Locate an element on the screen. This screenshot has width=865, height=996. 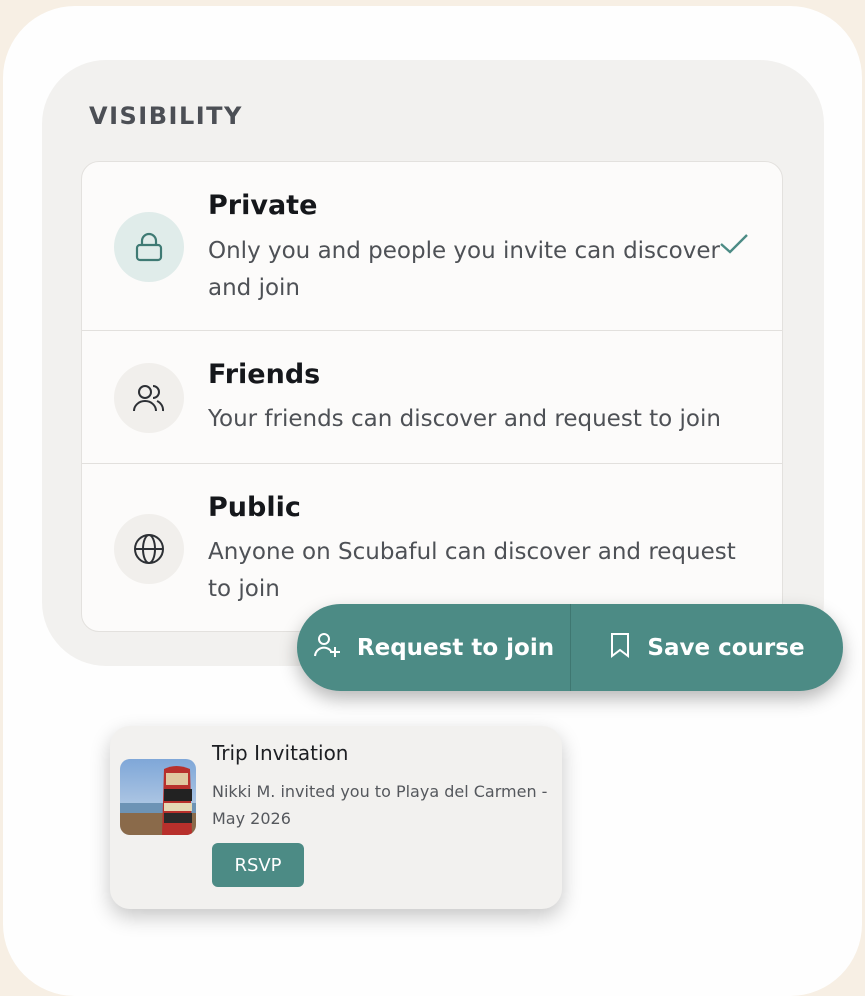
save-course-button: Save course is located at coordinates (707, 647).